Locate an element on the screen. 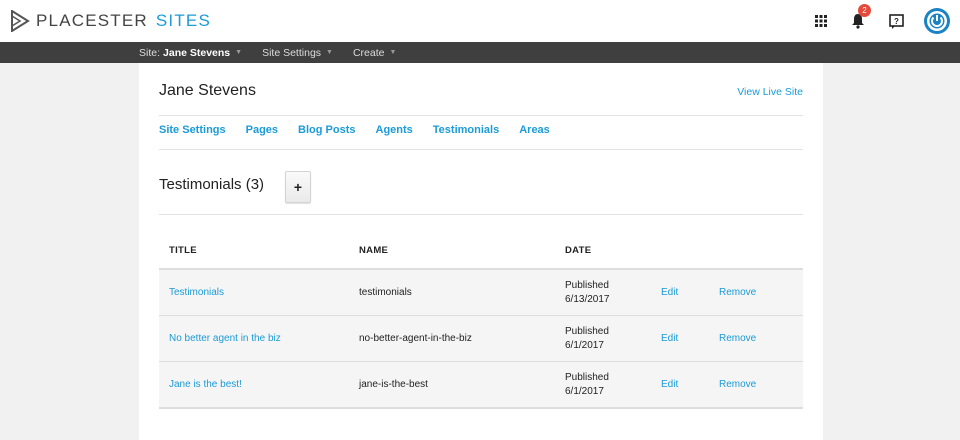  notifications-bell-icon: 2 is located at coordinates (860, 17).